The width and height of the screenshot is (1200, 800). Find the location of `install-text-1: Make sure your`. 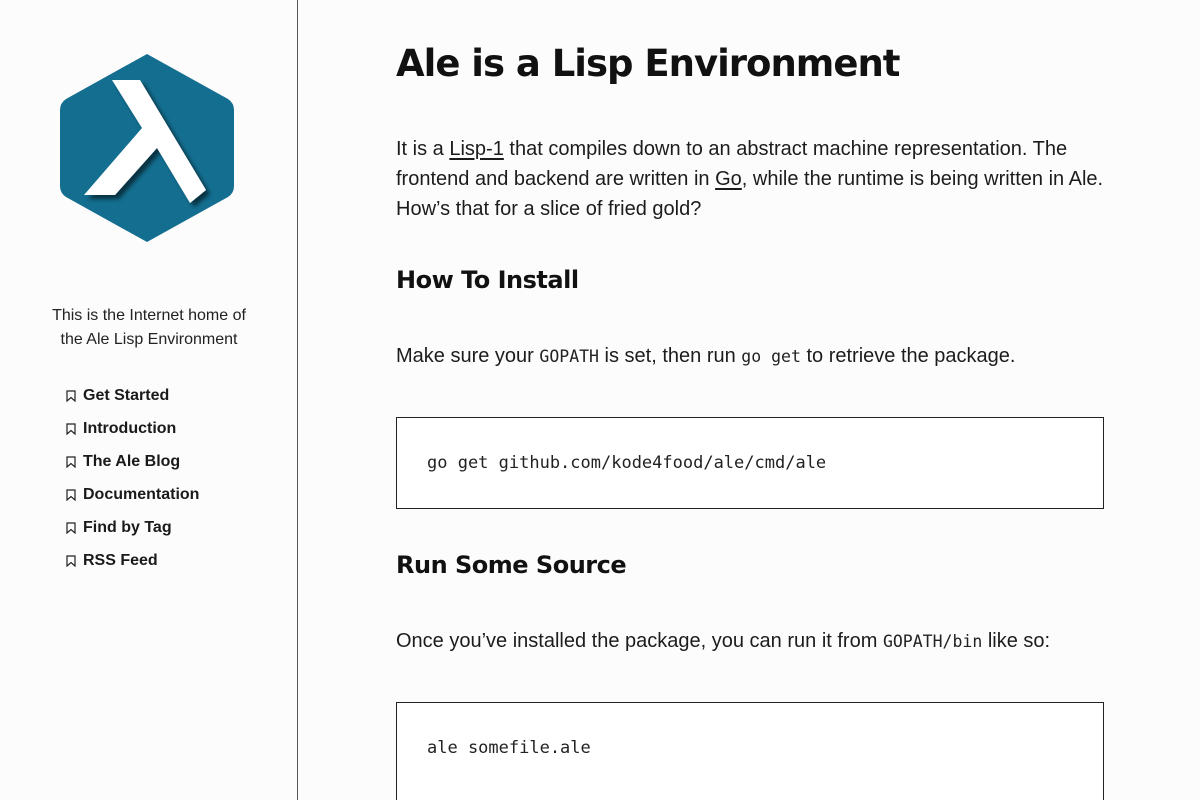

install-text-1: Make sure your is located at coordinates (468, 356).